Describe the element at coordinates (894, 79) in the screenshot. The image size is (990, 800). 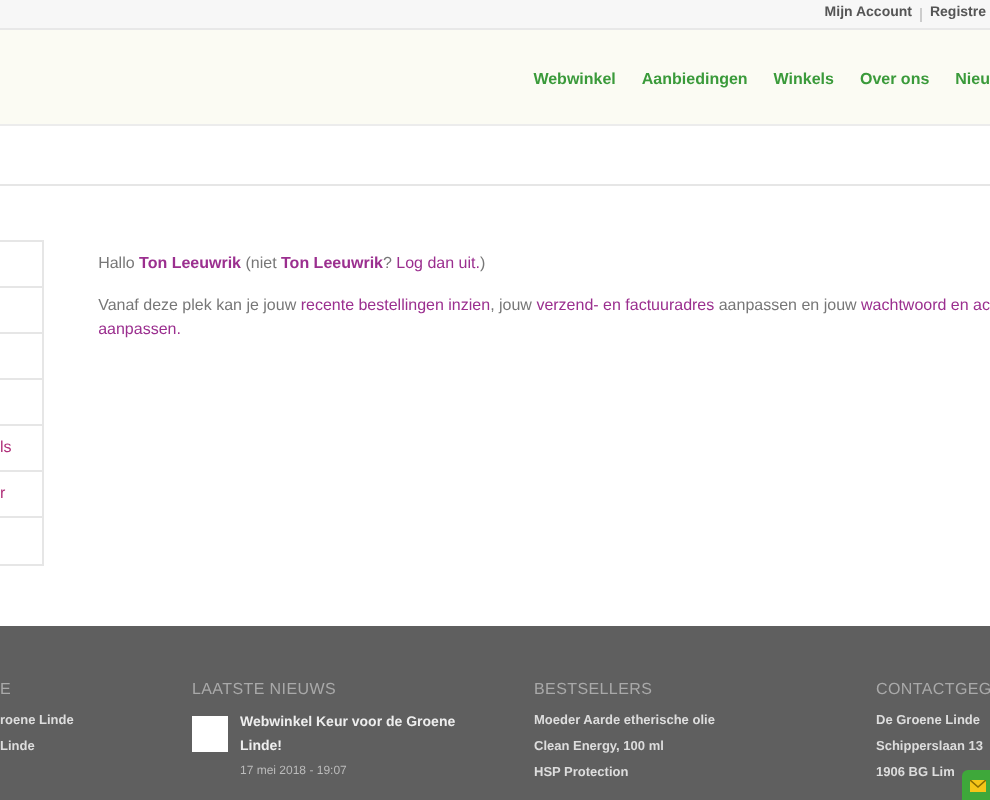
I see `nav-link: Over ons` at that location.